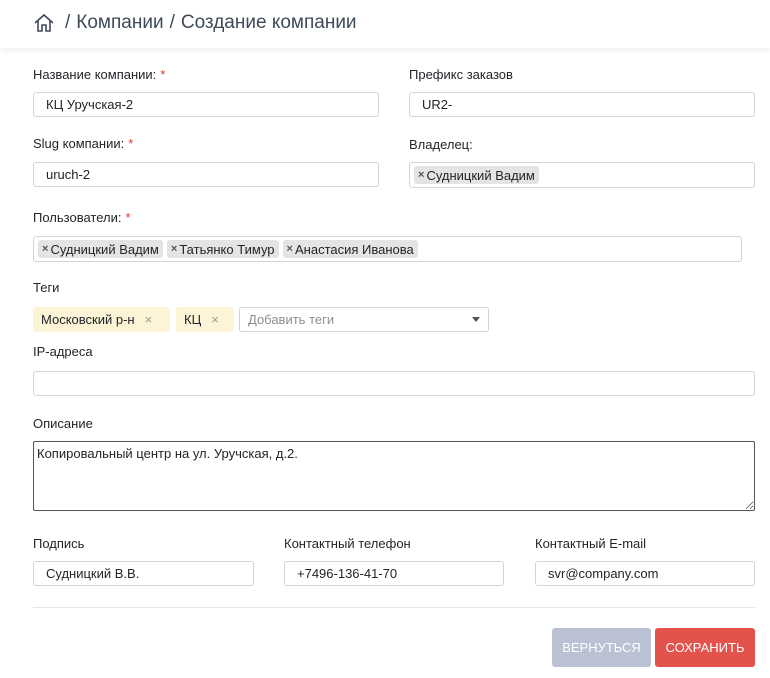  Describe the element at coordinates (82, 217) in the screenshot. I see `users-label: Пользователи: *` at that location.